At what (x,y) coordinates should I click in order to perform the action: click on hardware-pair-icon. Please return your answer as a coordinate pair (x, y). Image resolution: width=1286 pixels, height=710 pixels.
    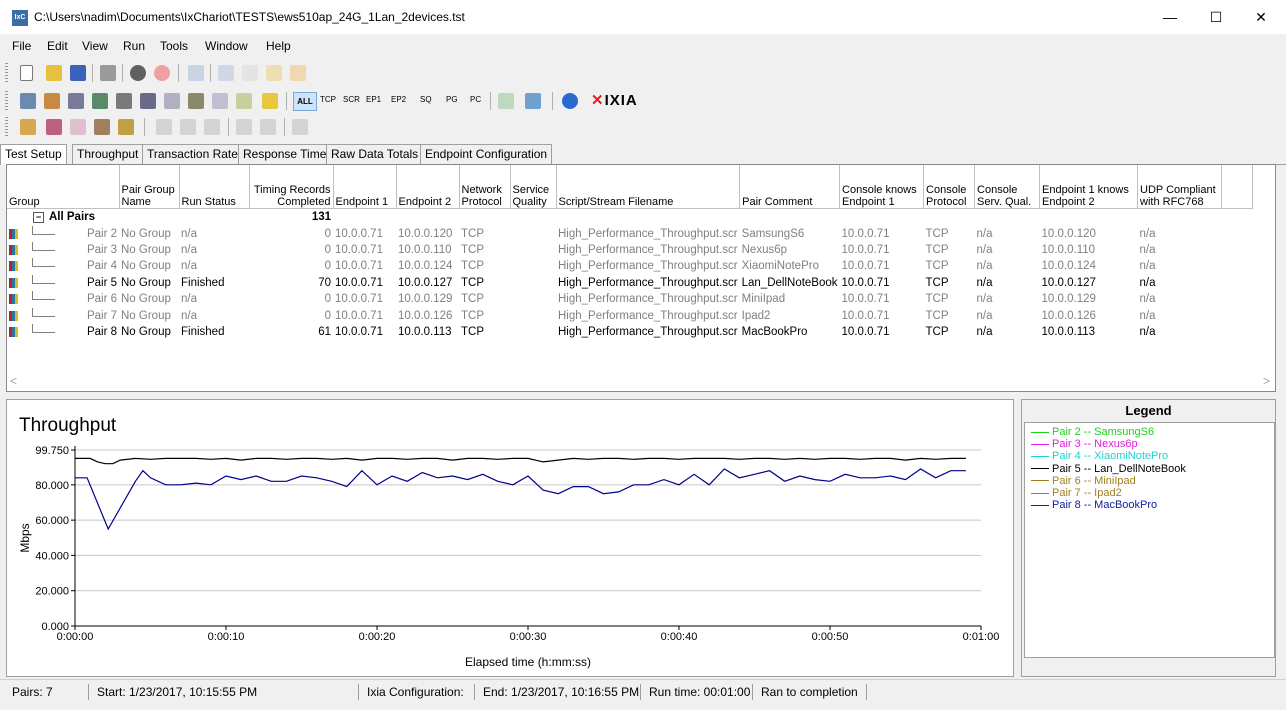
    Looking at the image, I should click on (124, 101).